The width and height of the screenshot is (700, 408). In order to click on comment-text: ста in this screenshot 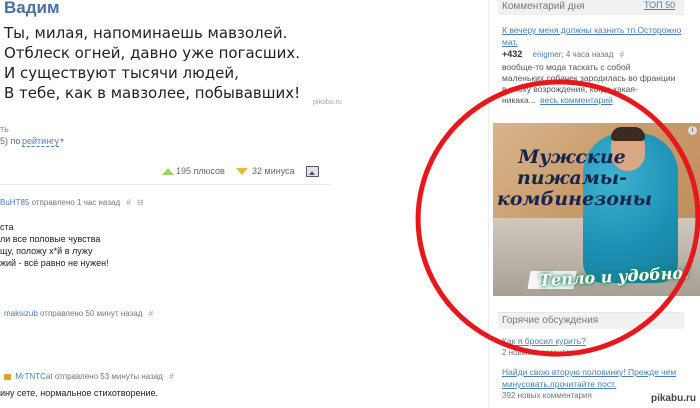, I will do `click(7, 227)`.